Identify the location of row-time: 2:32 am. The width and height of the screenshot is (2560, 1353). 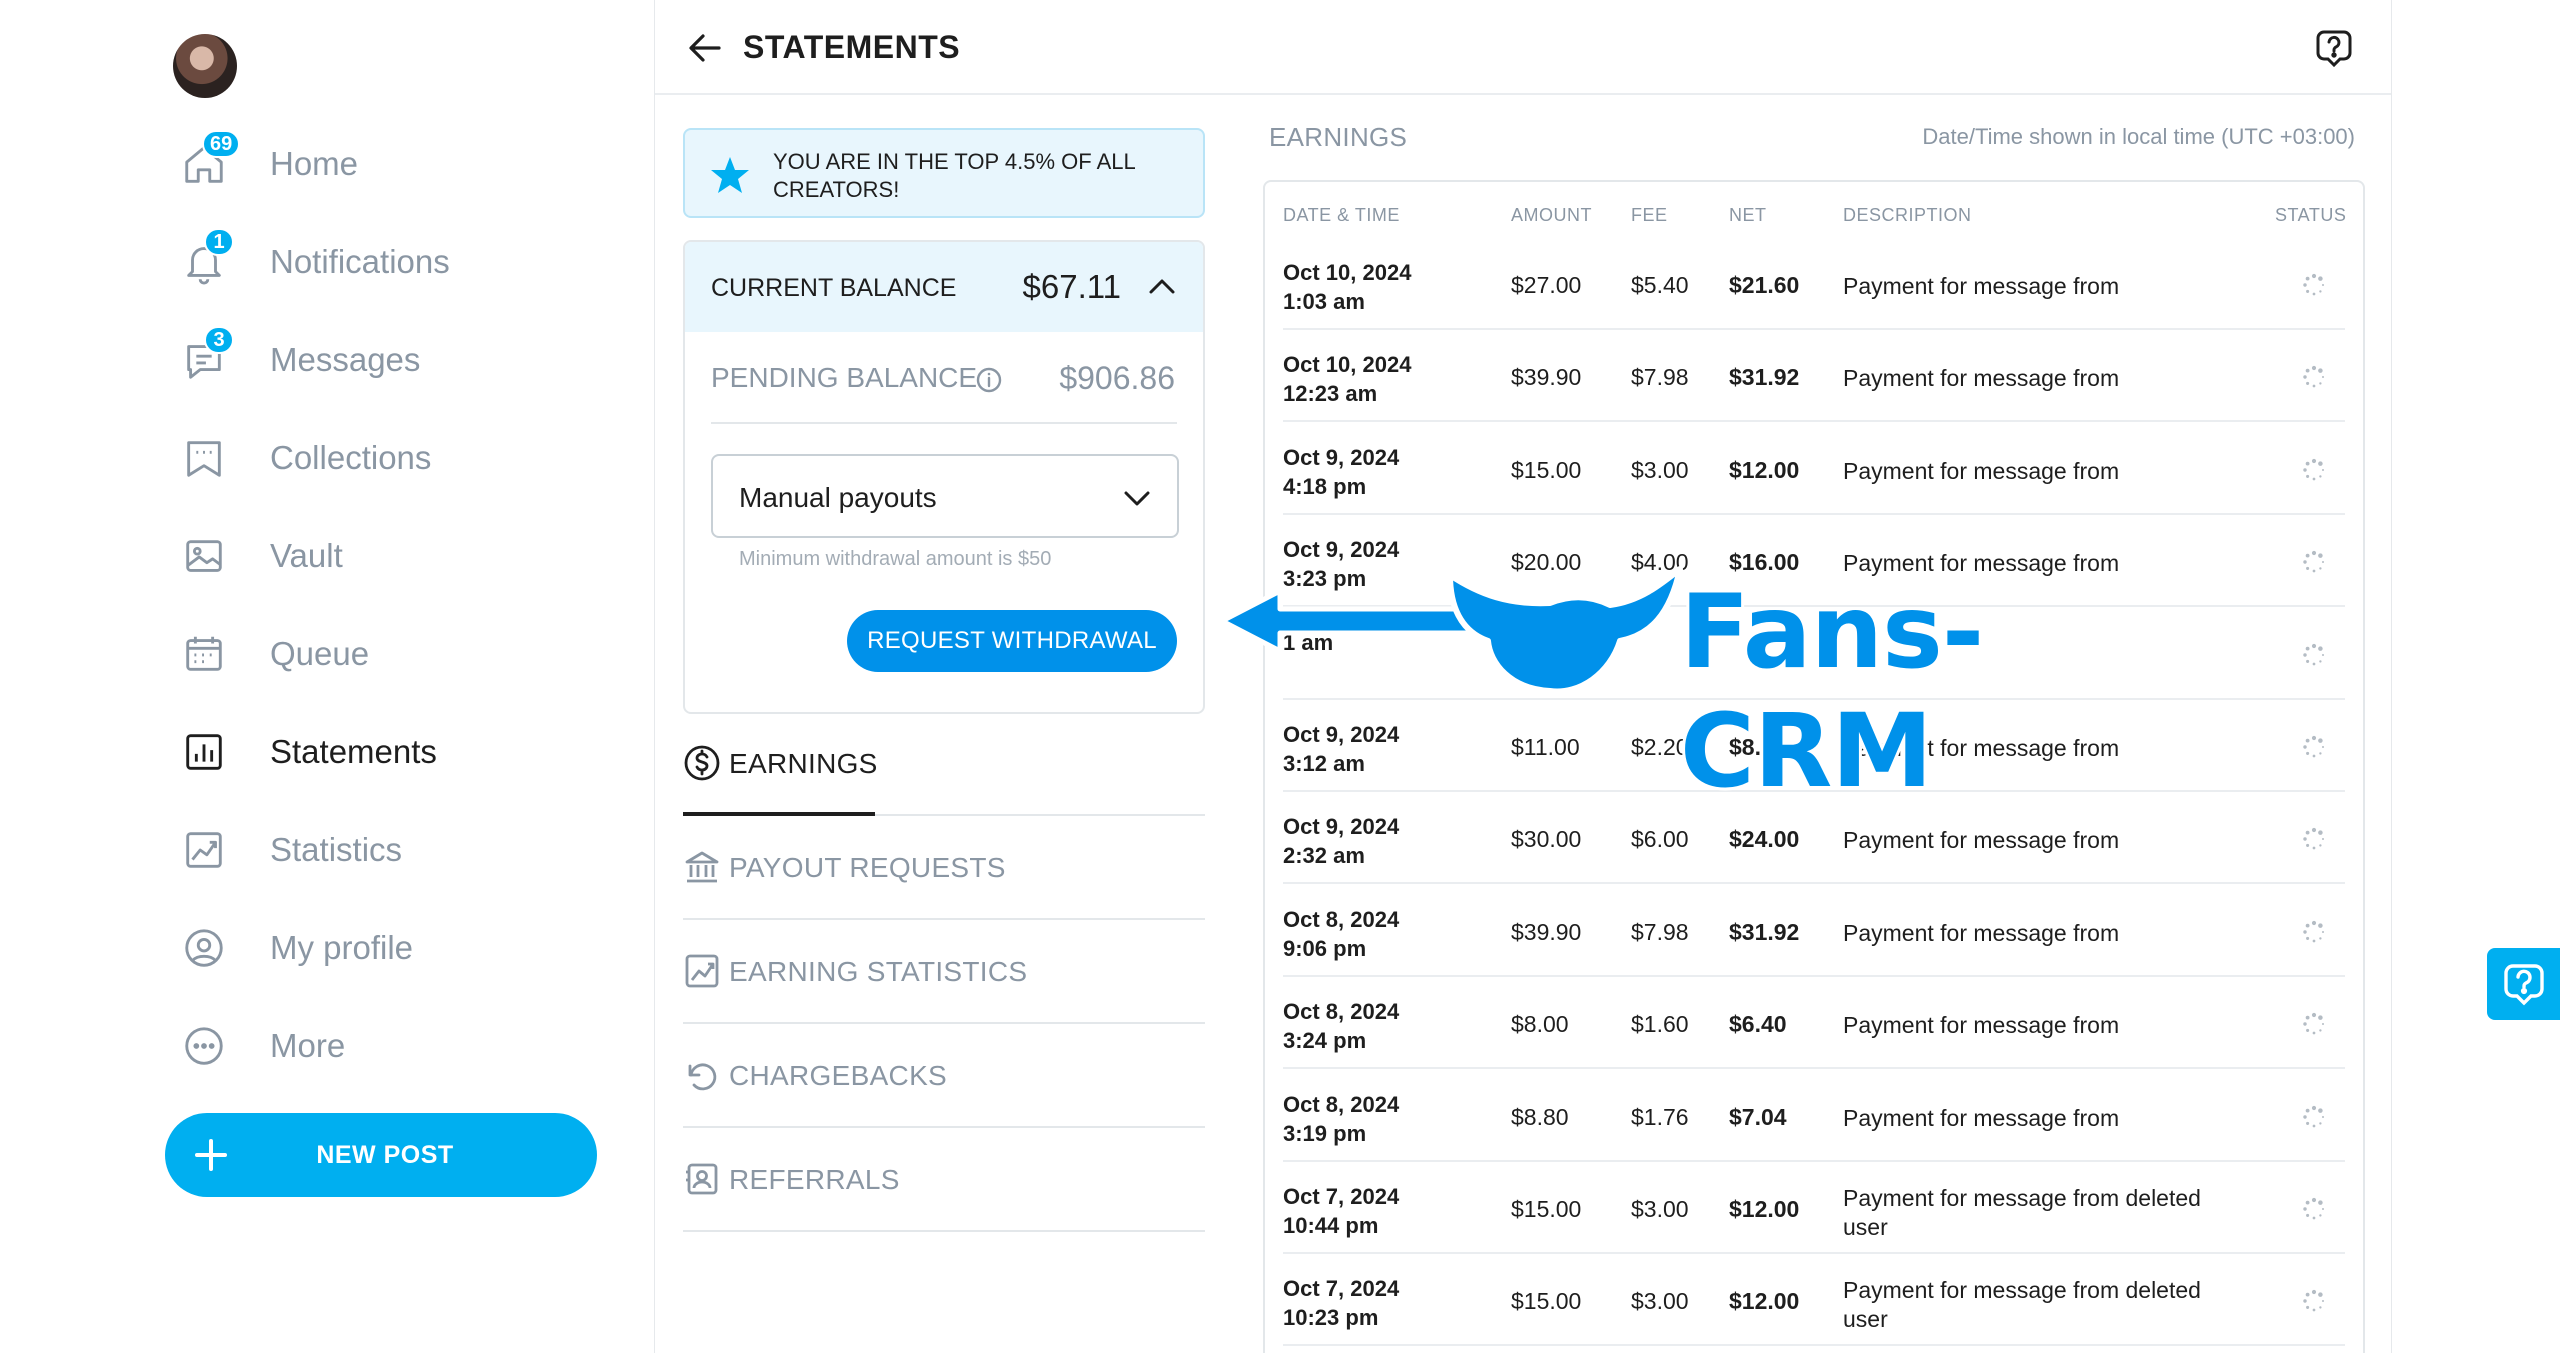
(1324, 856).